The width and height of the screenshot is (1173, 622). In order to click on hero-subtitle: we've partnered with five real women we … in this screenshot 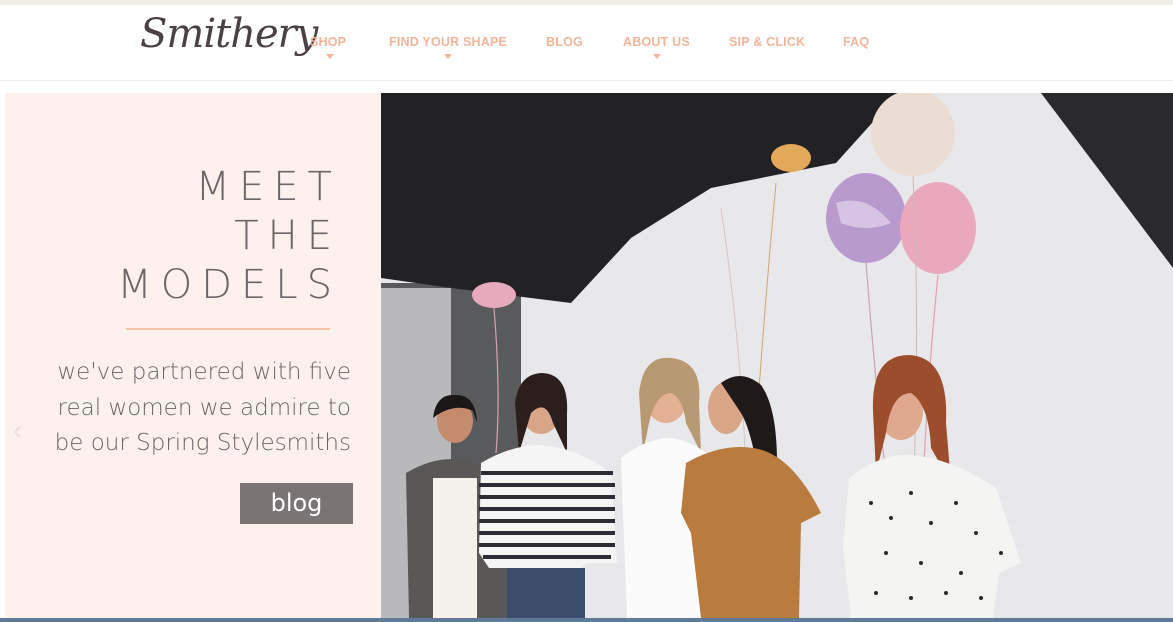, I will do `click(186, 408)`.